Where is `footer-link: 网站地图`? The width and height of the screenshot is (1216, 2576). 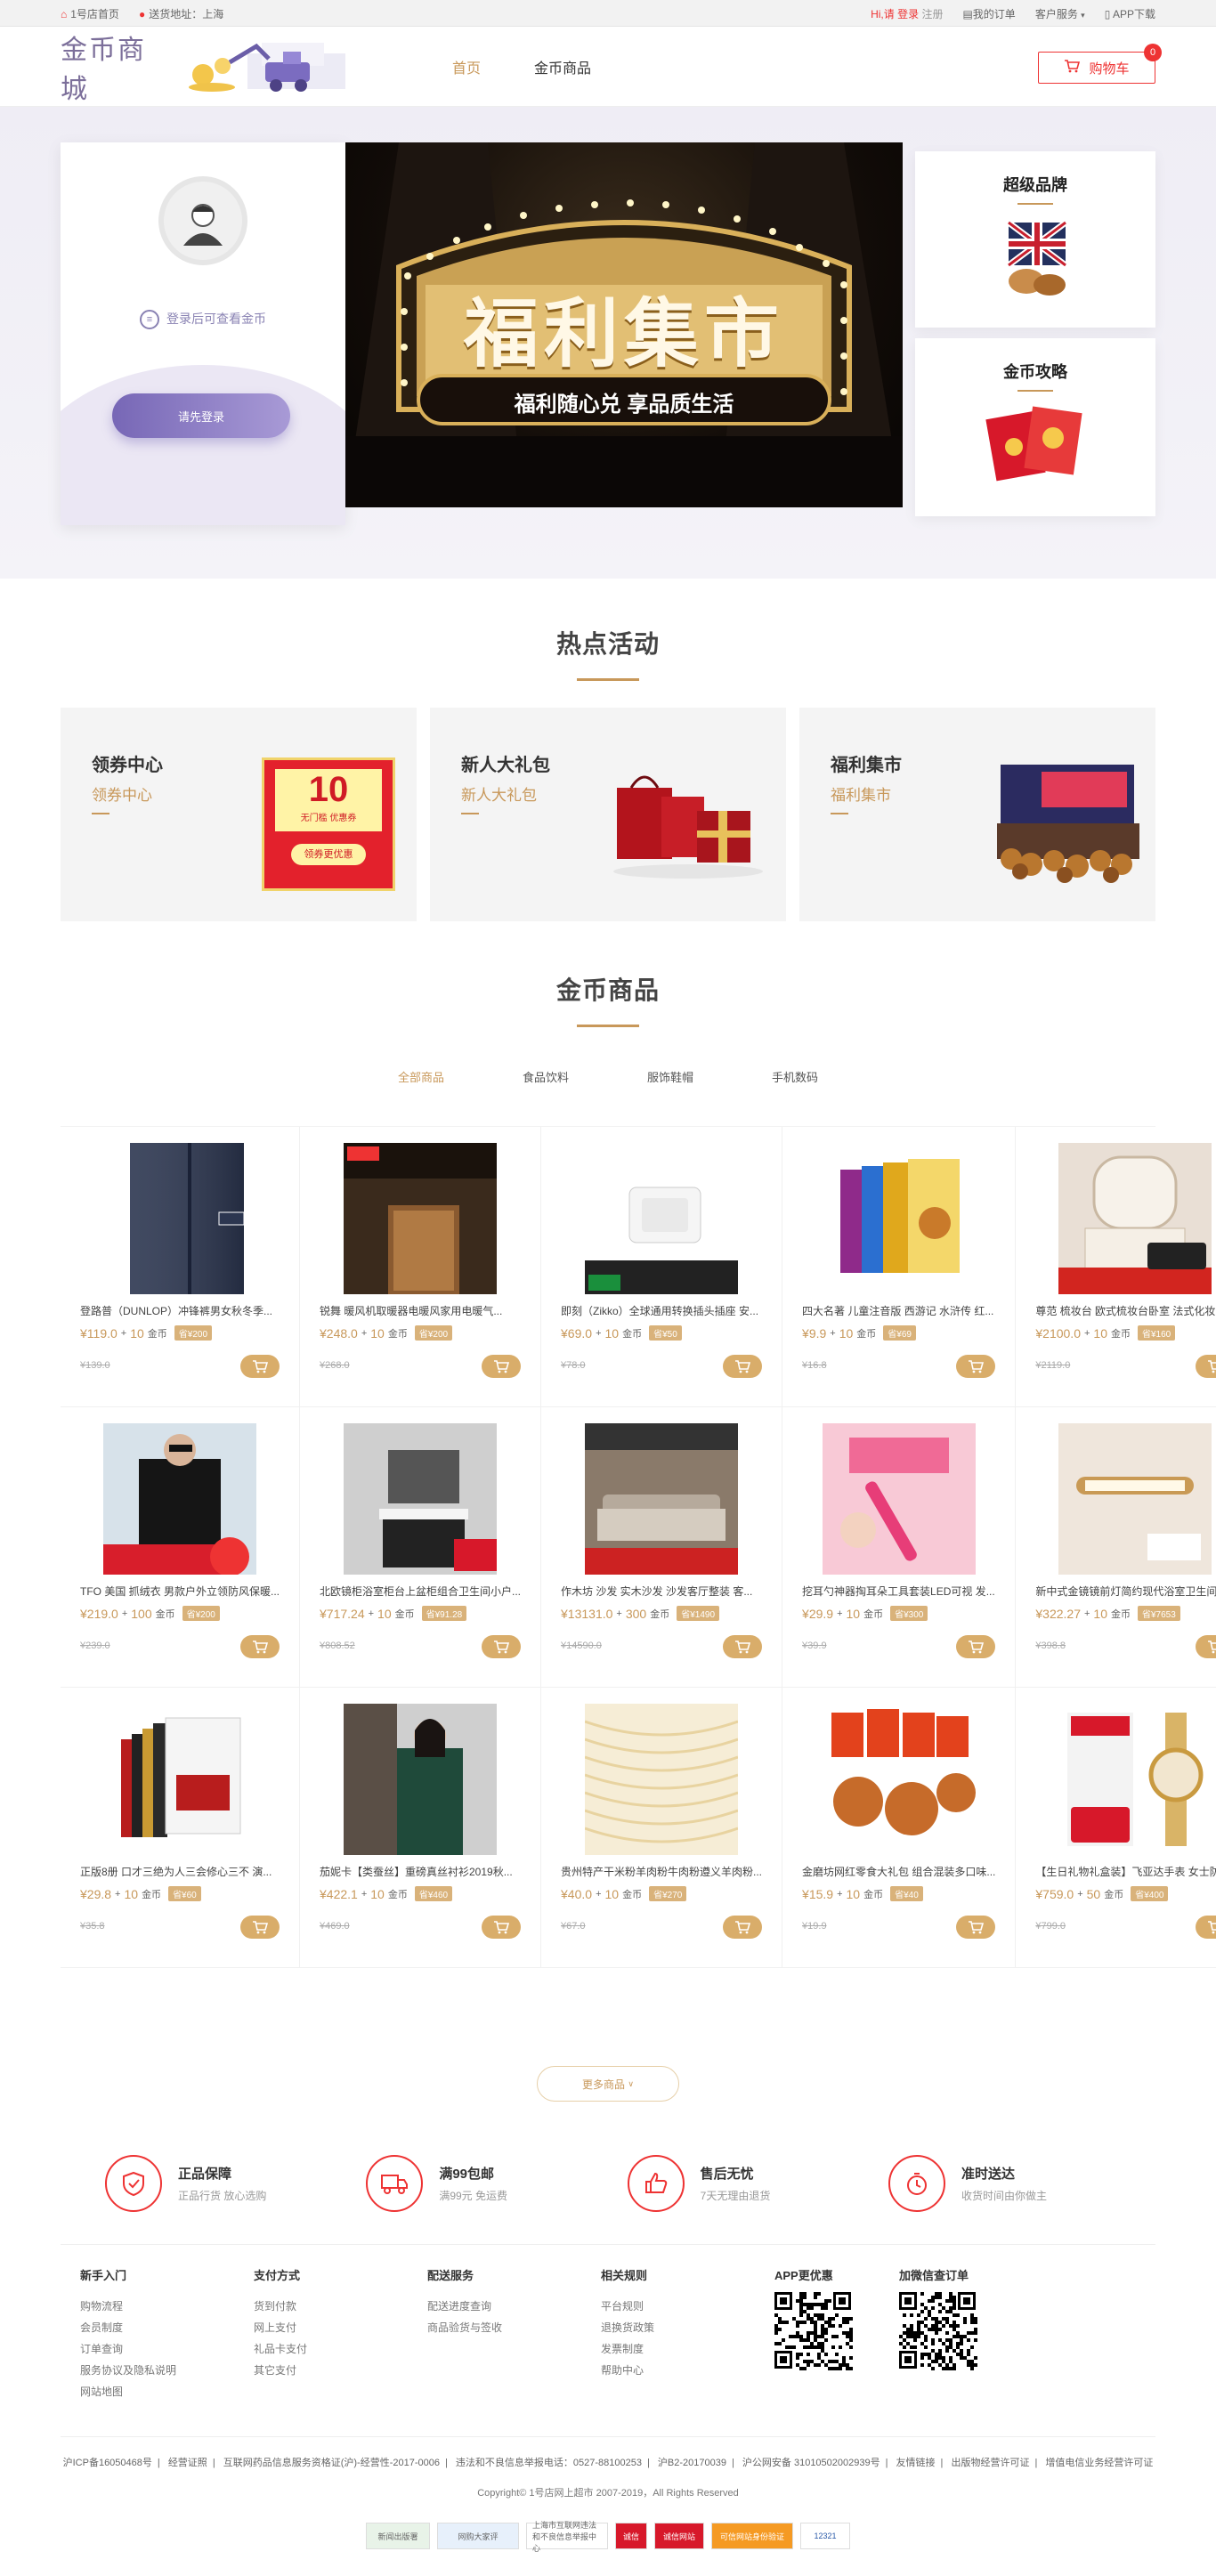 footer-link: 网站地图 is located at coordinates (167, 2391).